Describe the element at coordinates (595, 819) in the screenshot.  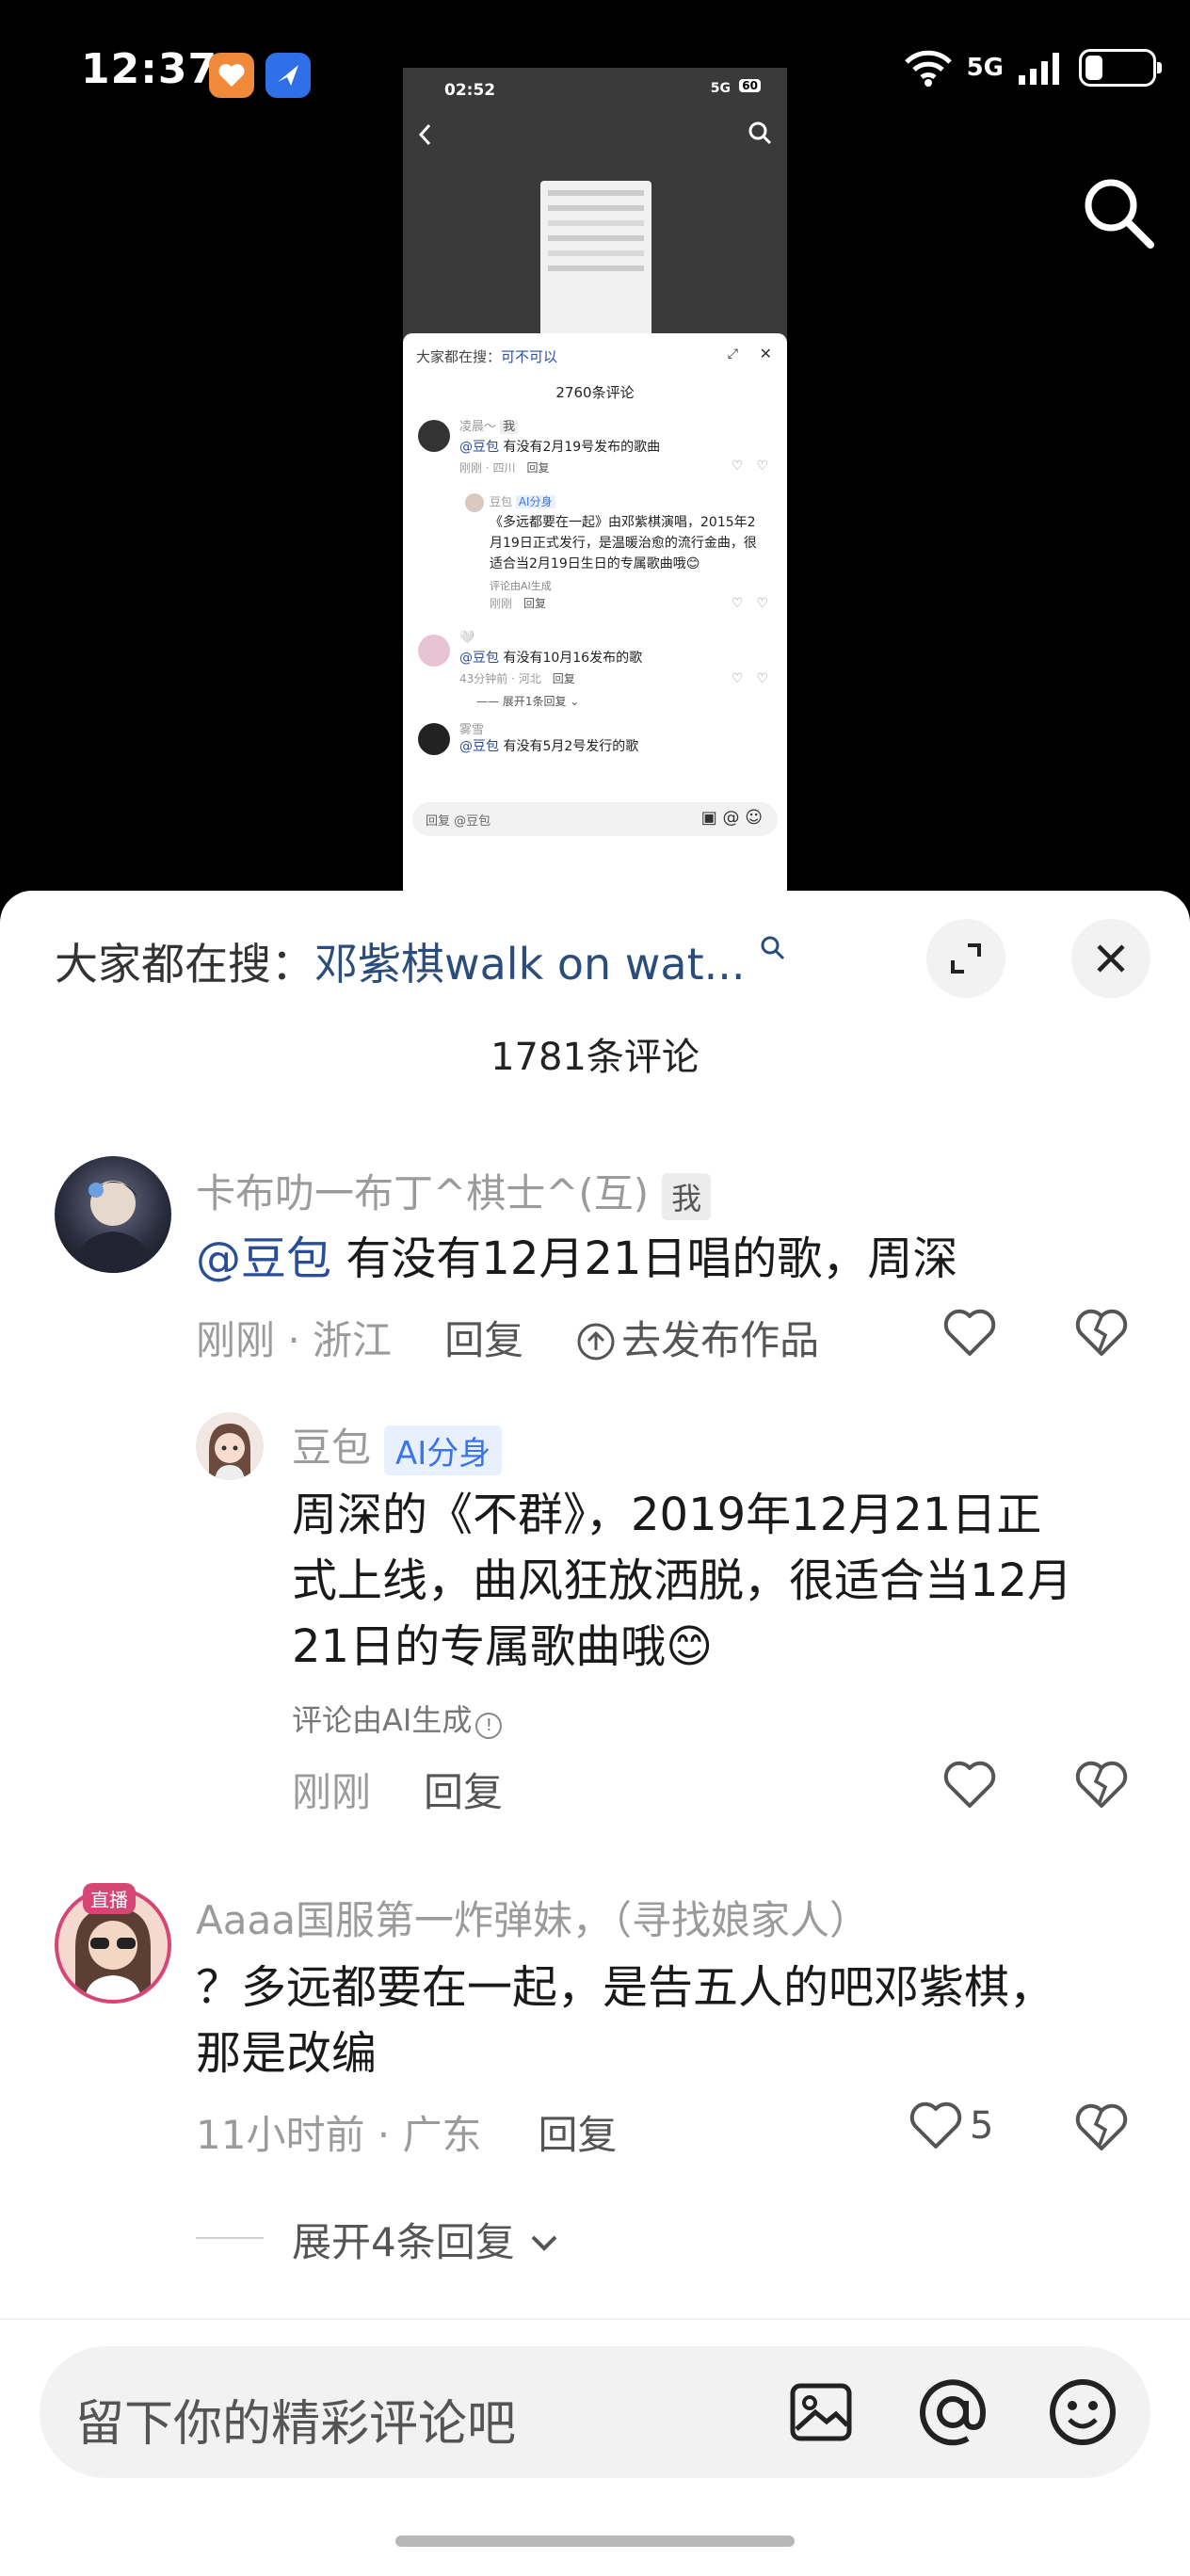
I see `video-input-bar: 回复 @豆包 ▣ @ ☺` at that location.